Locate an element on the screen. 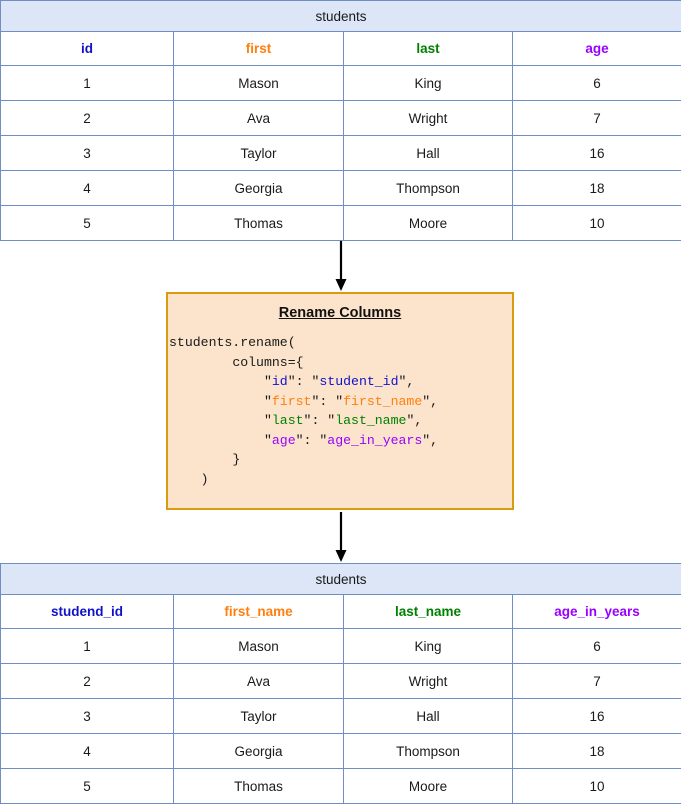  input-column-header-age: age is located at coordinates (596, 48).